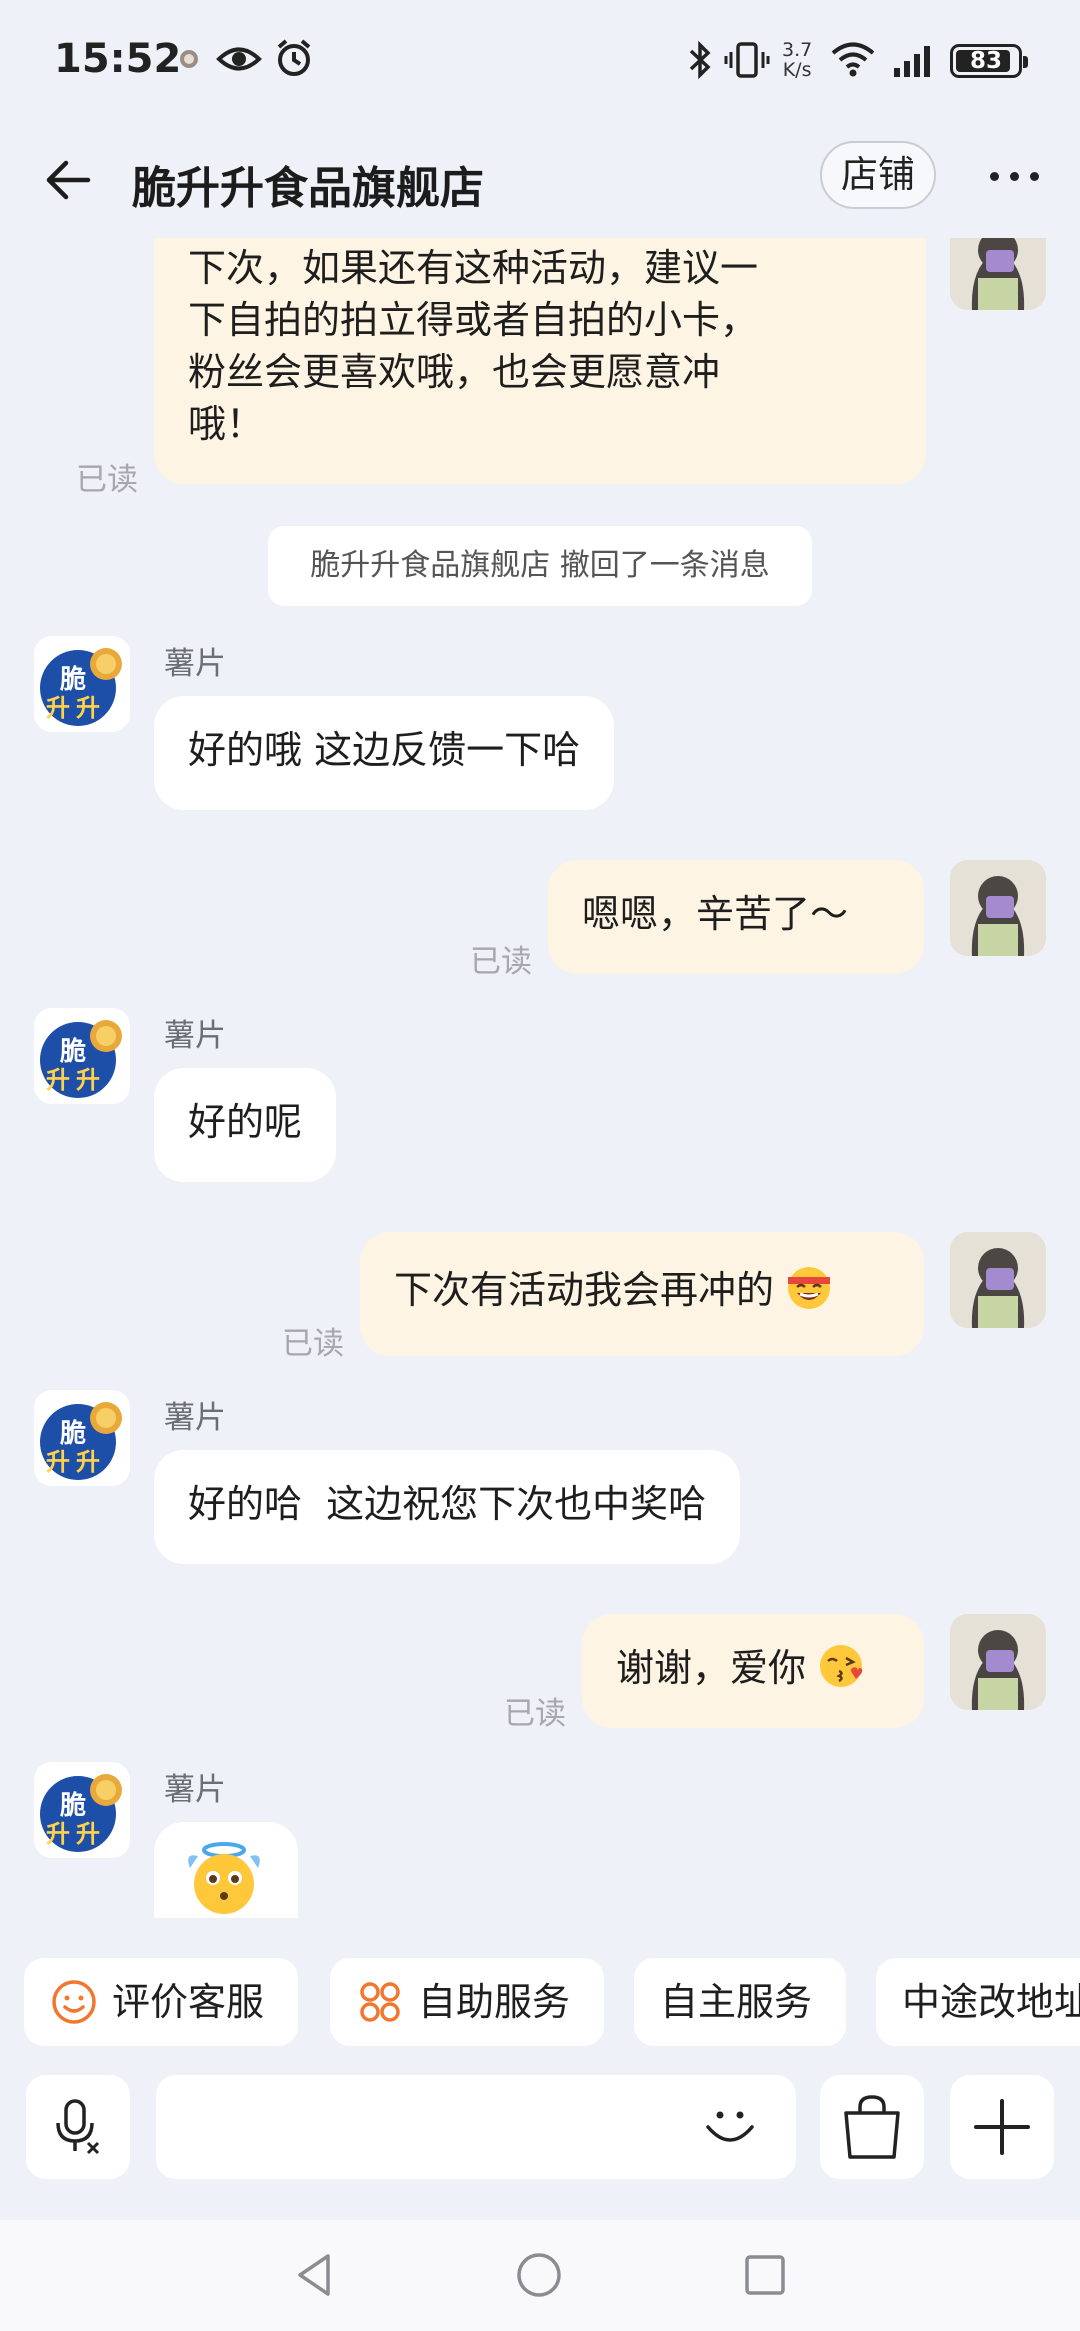 The image size is (1080, 2331). I want to click on message-line: 粉丝会更喜欢哦，也会更愿意冲, so click(454, 372).